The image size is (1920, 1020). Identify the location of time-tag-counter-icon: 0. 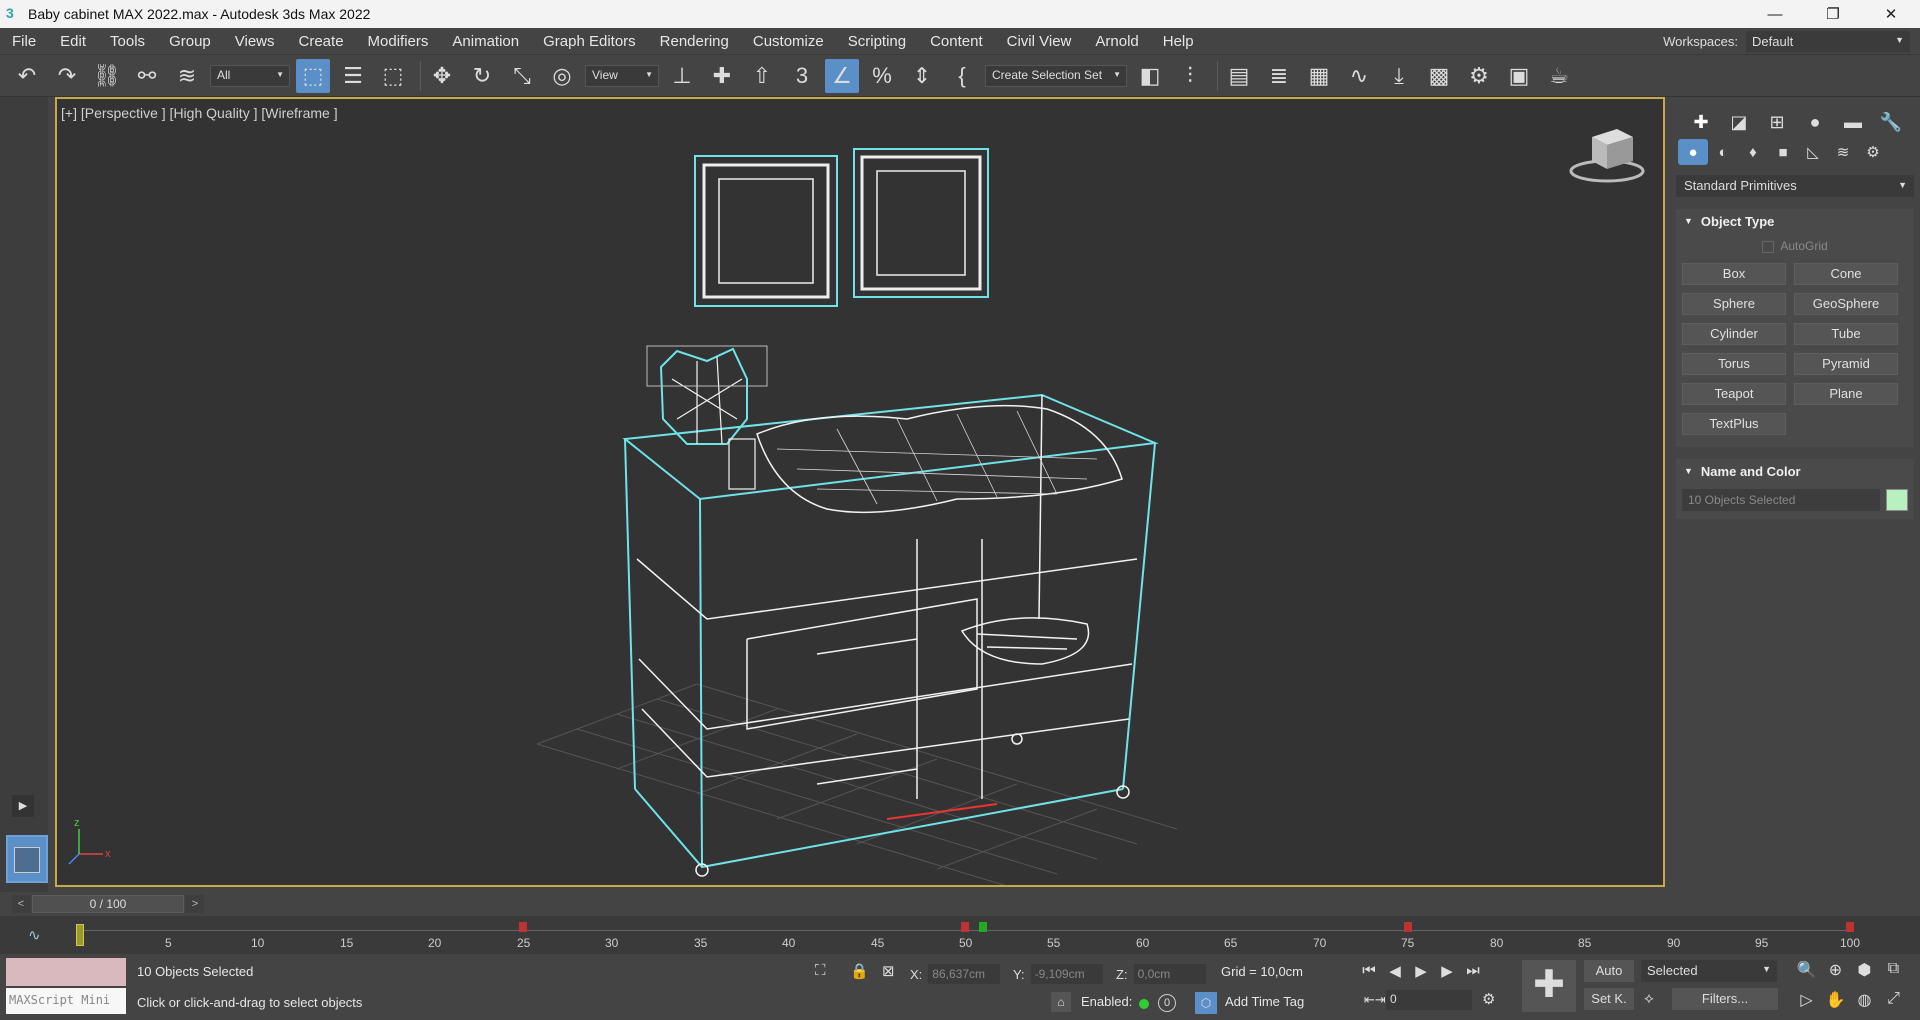
(1167, 1003).